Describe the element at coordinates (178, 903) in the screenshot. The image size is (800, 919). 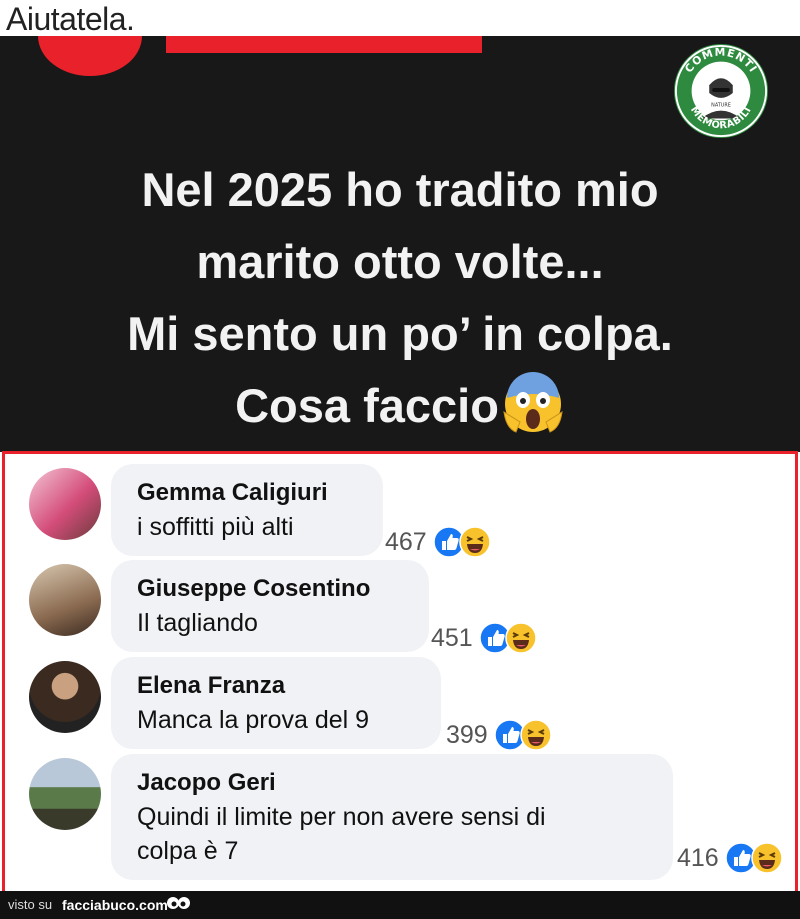
I see `facciabuco-eyes-icon` at that location.